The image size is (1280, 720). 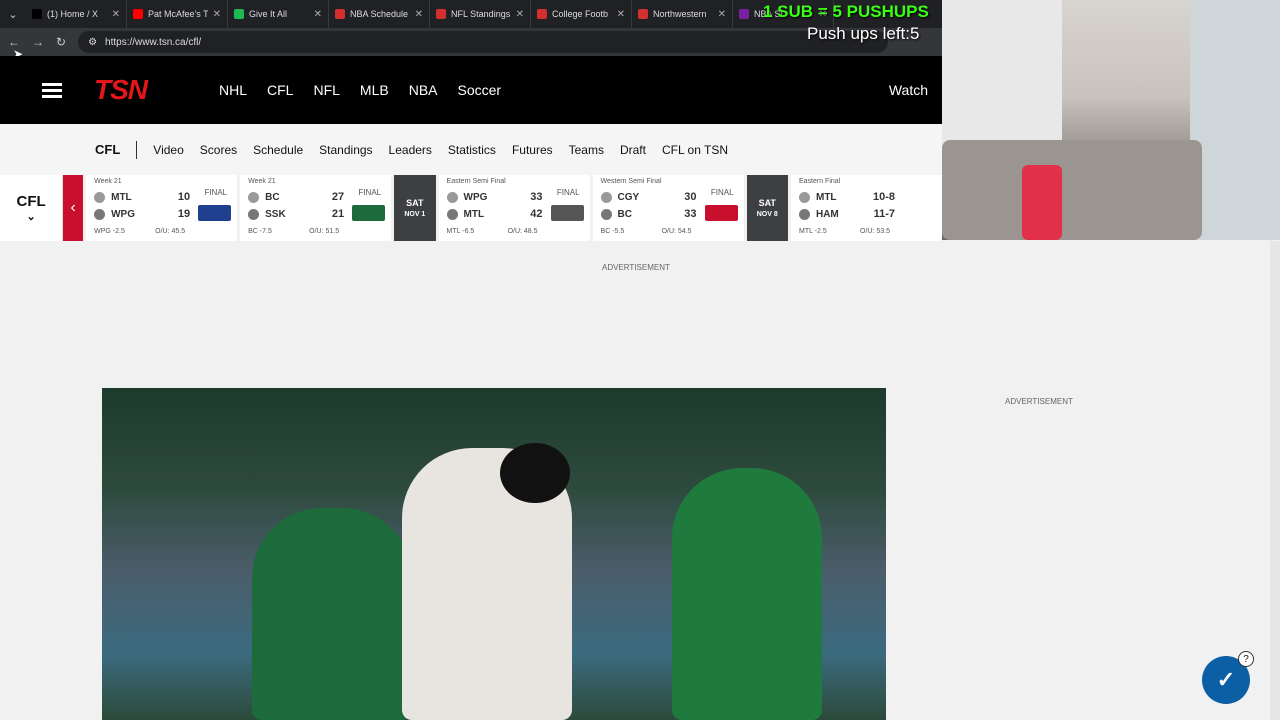 I want to click on webcam-couch, so click(x=1072, y=190).